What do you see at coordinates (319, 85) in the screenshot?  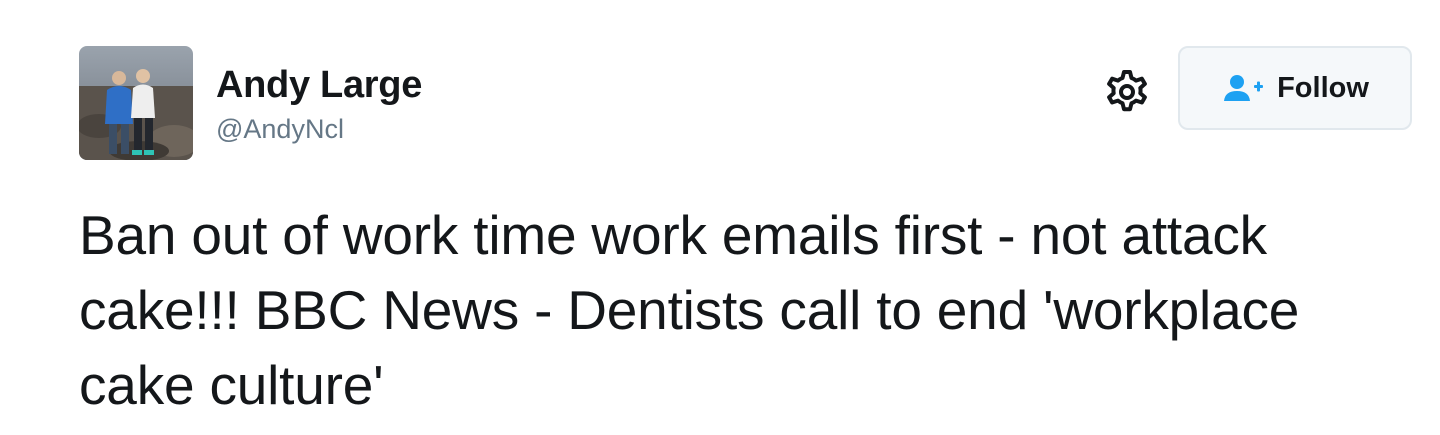 I see `display-name: Andy Large` at bounding box center [319, 85].